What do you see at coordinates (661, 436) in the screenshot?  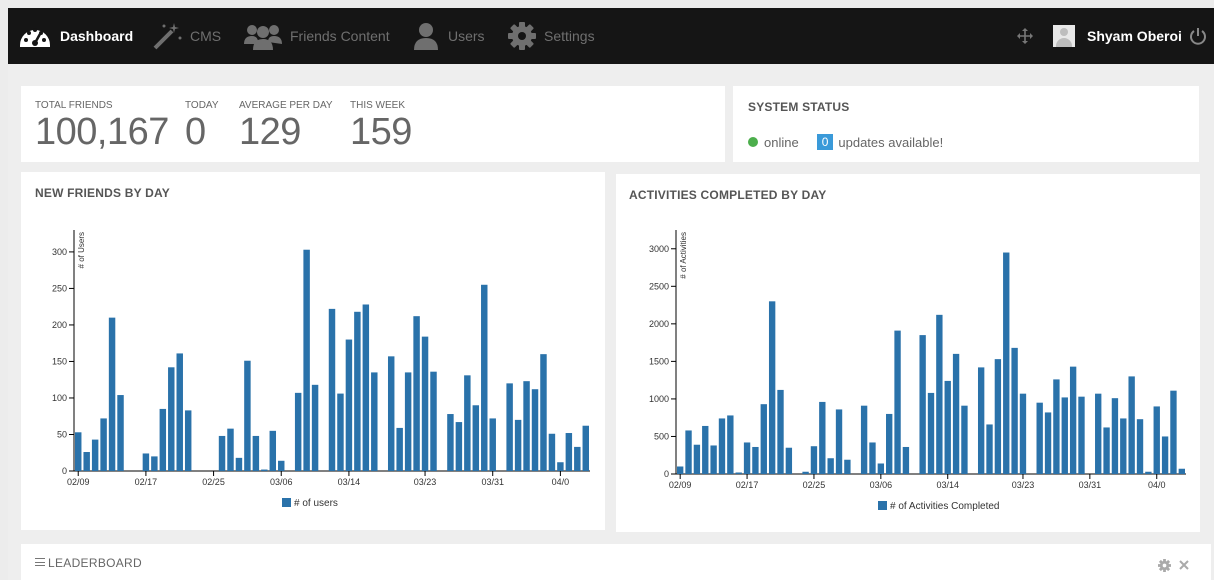 I see `y-tick-label: 500` at bounding box center [661, 436].